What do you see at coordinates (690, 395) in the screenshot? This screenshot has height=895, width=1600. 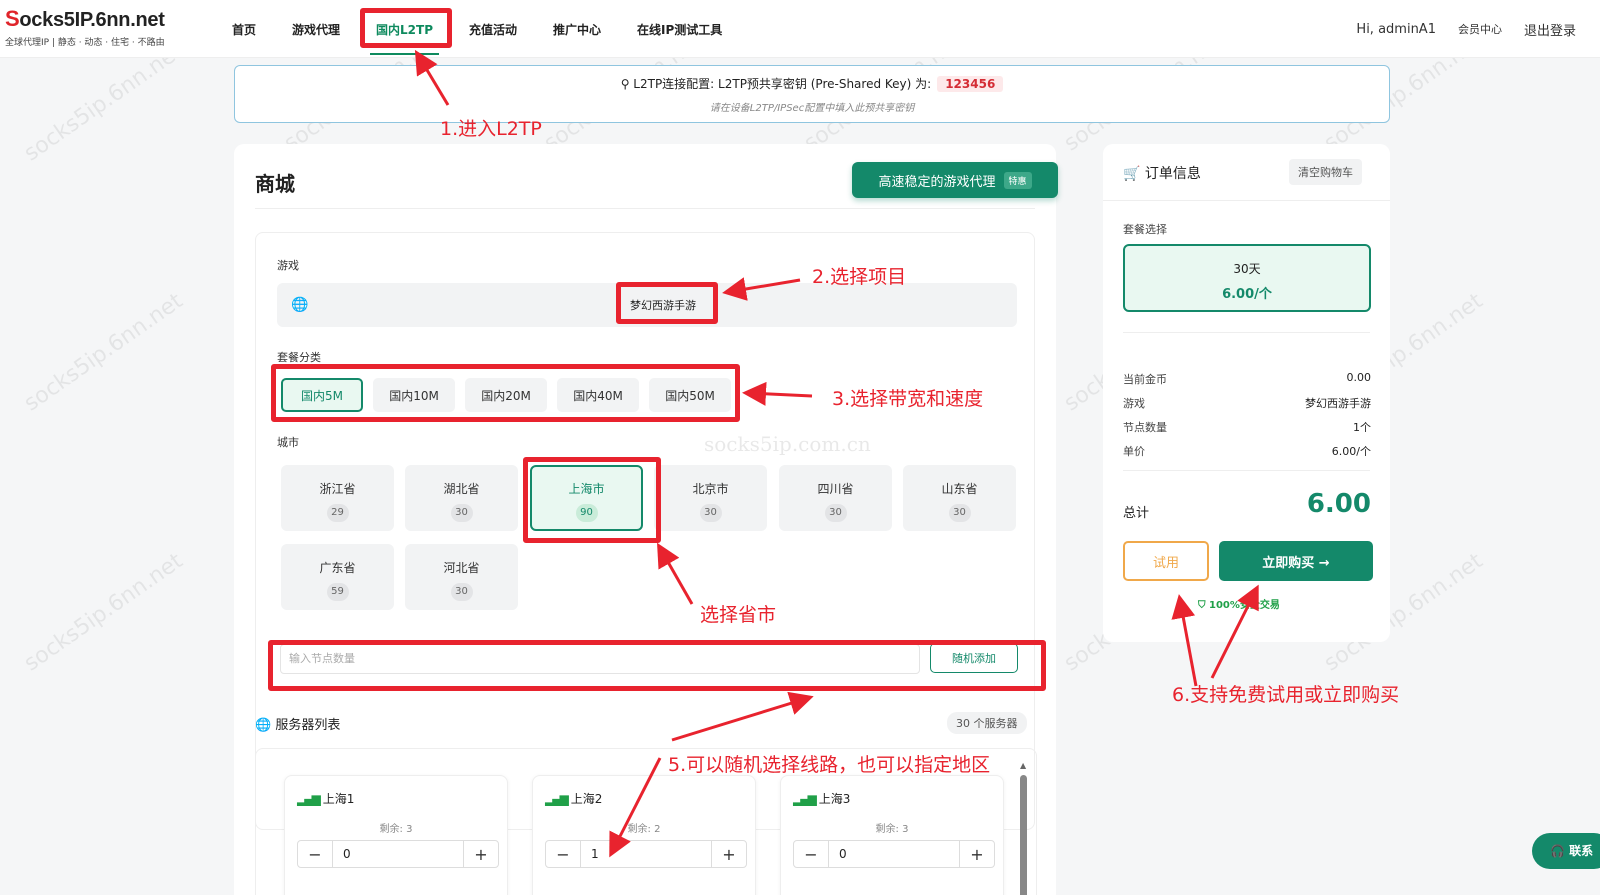 I see `package-option-50m: 国内50M` at bounding box center [690, 395].